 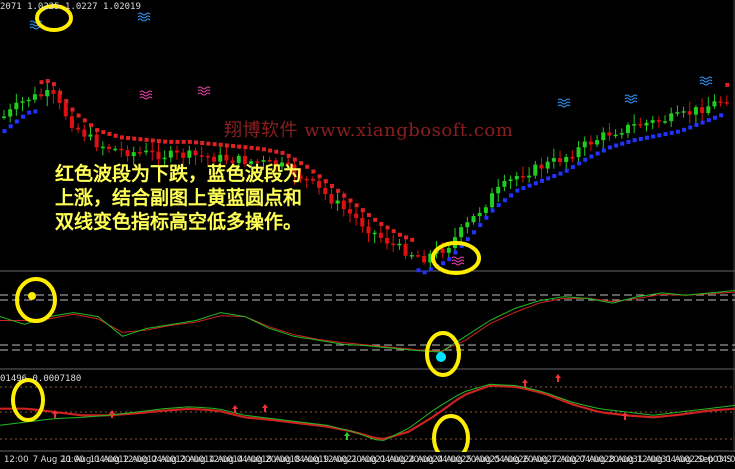 What do you see at coordinates (179, 198) in the screenshot?
I see `note-line-2: 上涨，结合副图上黄蓝圆点和` at bounding box center [179, 198].